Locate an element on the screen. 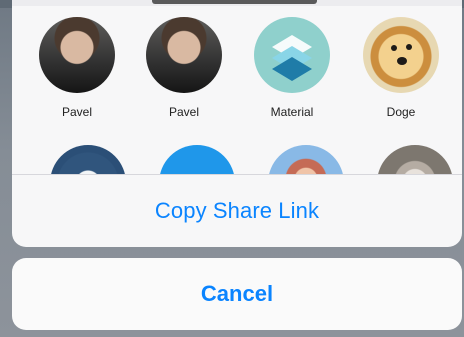  world-avatar is located at coordinates (88, 160).